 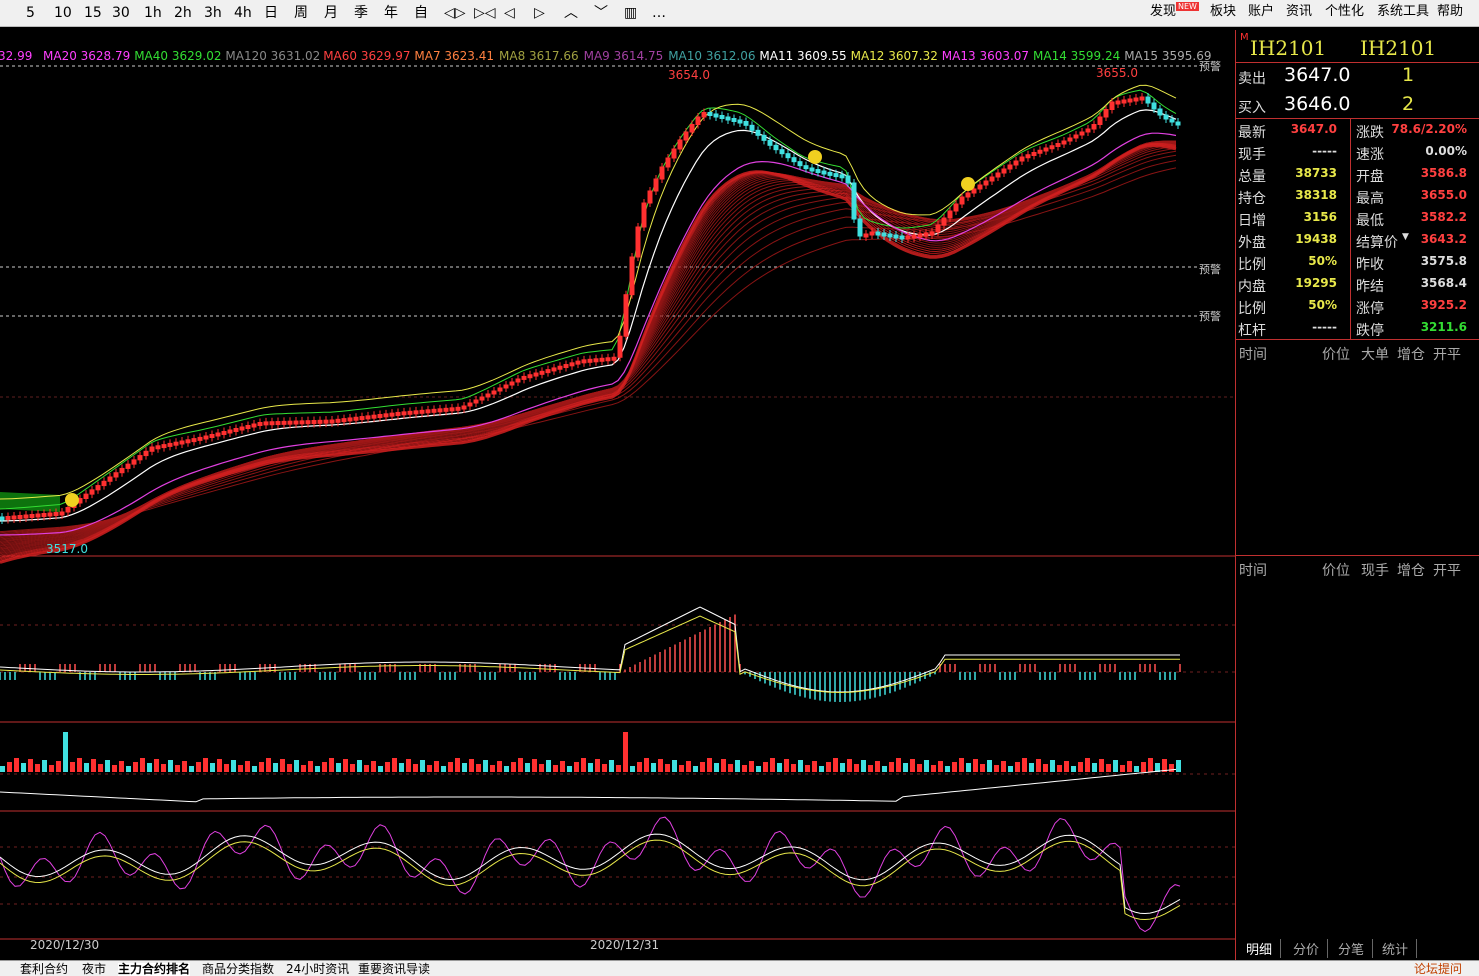 I want to click on quote-value: 3582.2, so click(x=1443, y=217).